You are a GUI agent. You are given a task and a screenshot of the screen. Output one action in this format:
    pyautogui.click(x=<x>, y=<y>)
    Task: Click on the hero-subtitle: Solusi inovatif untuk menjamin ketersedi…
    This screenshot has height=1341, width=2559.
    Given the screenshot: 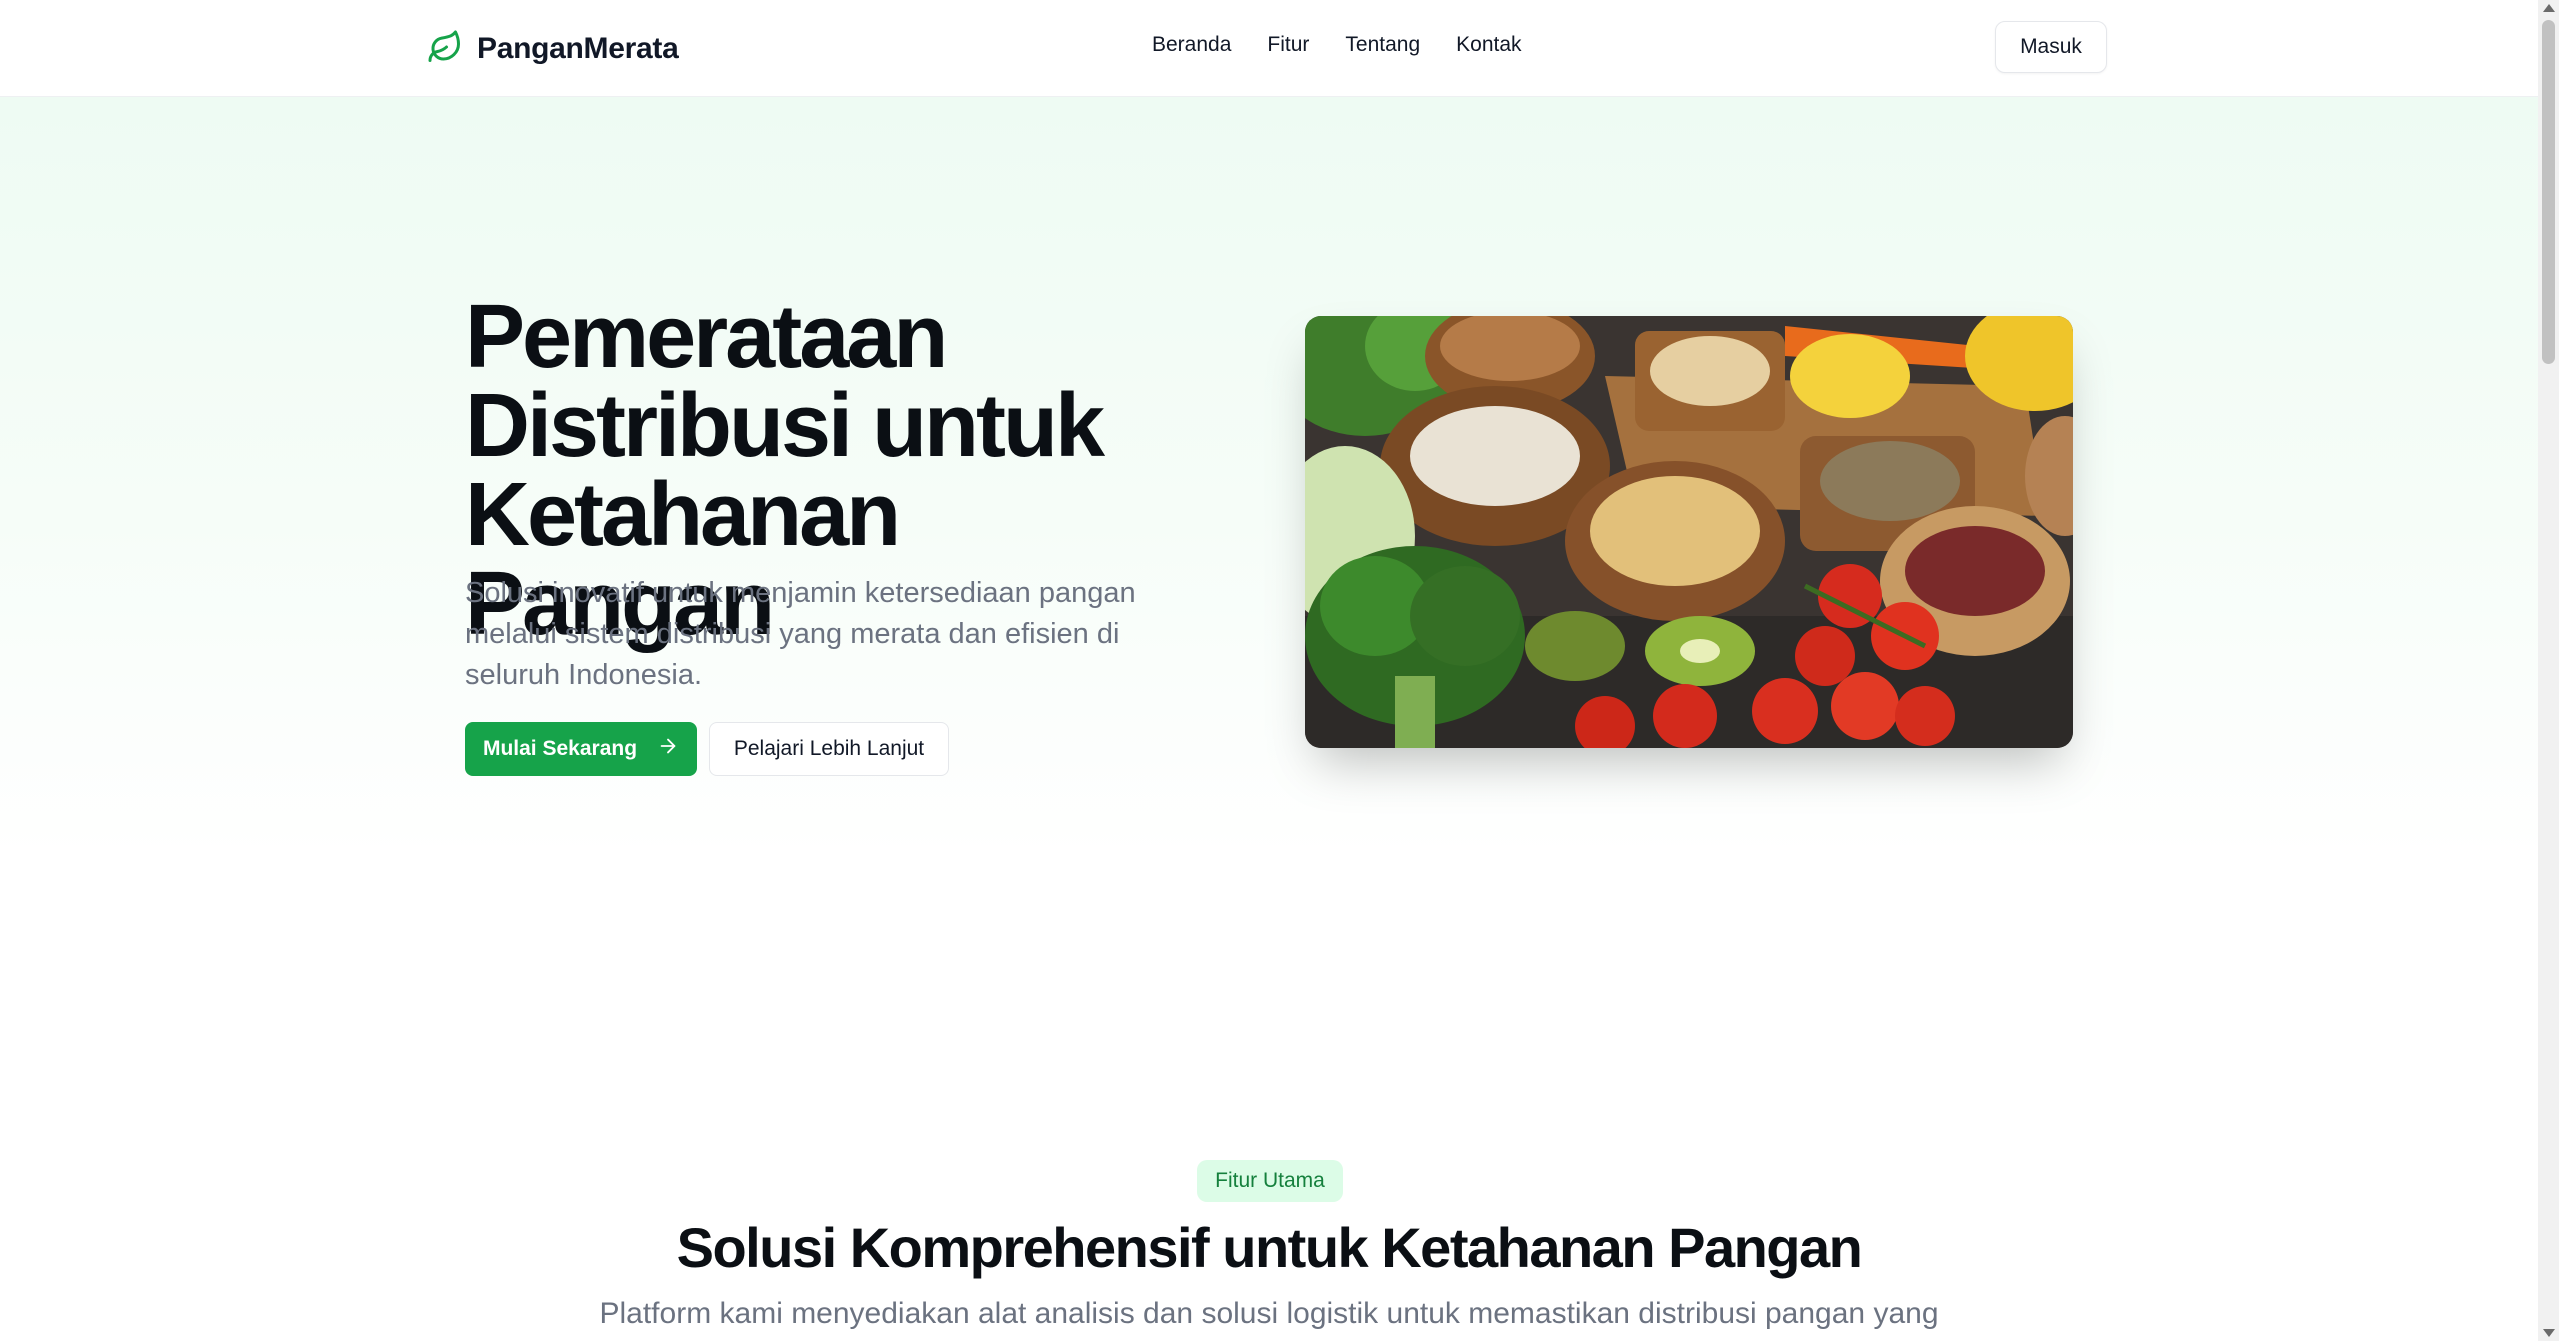 What is the action you would take?
    pyautogui.click(x=800, y=634)
    